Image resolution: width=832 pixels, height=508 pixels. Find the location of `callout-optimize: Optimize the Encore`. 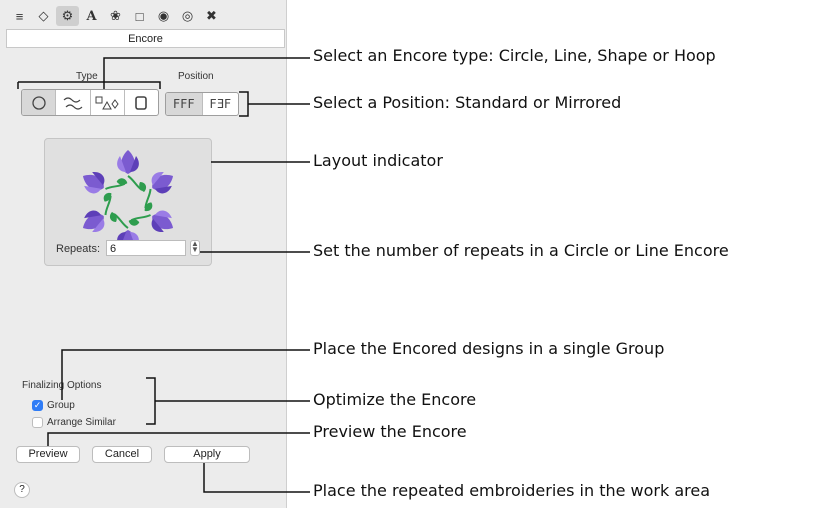

callout-optimize: Optimize the Encore is located at coordinates (395, 399).